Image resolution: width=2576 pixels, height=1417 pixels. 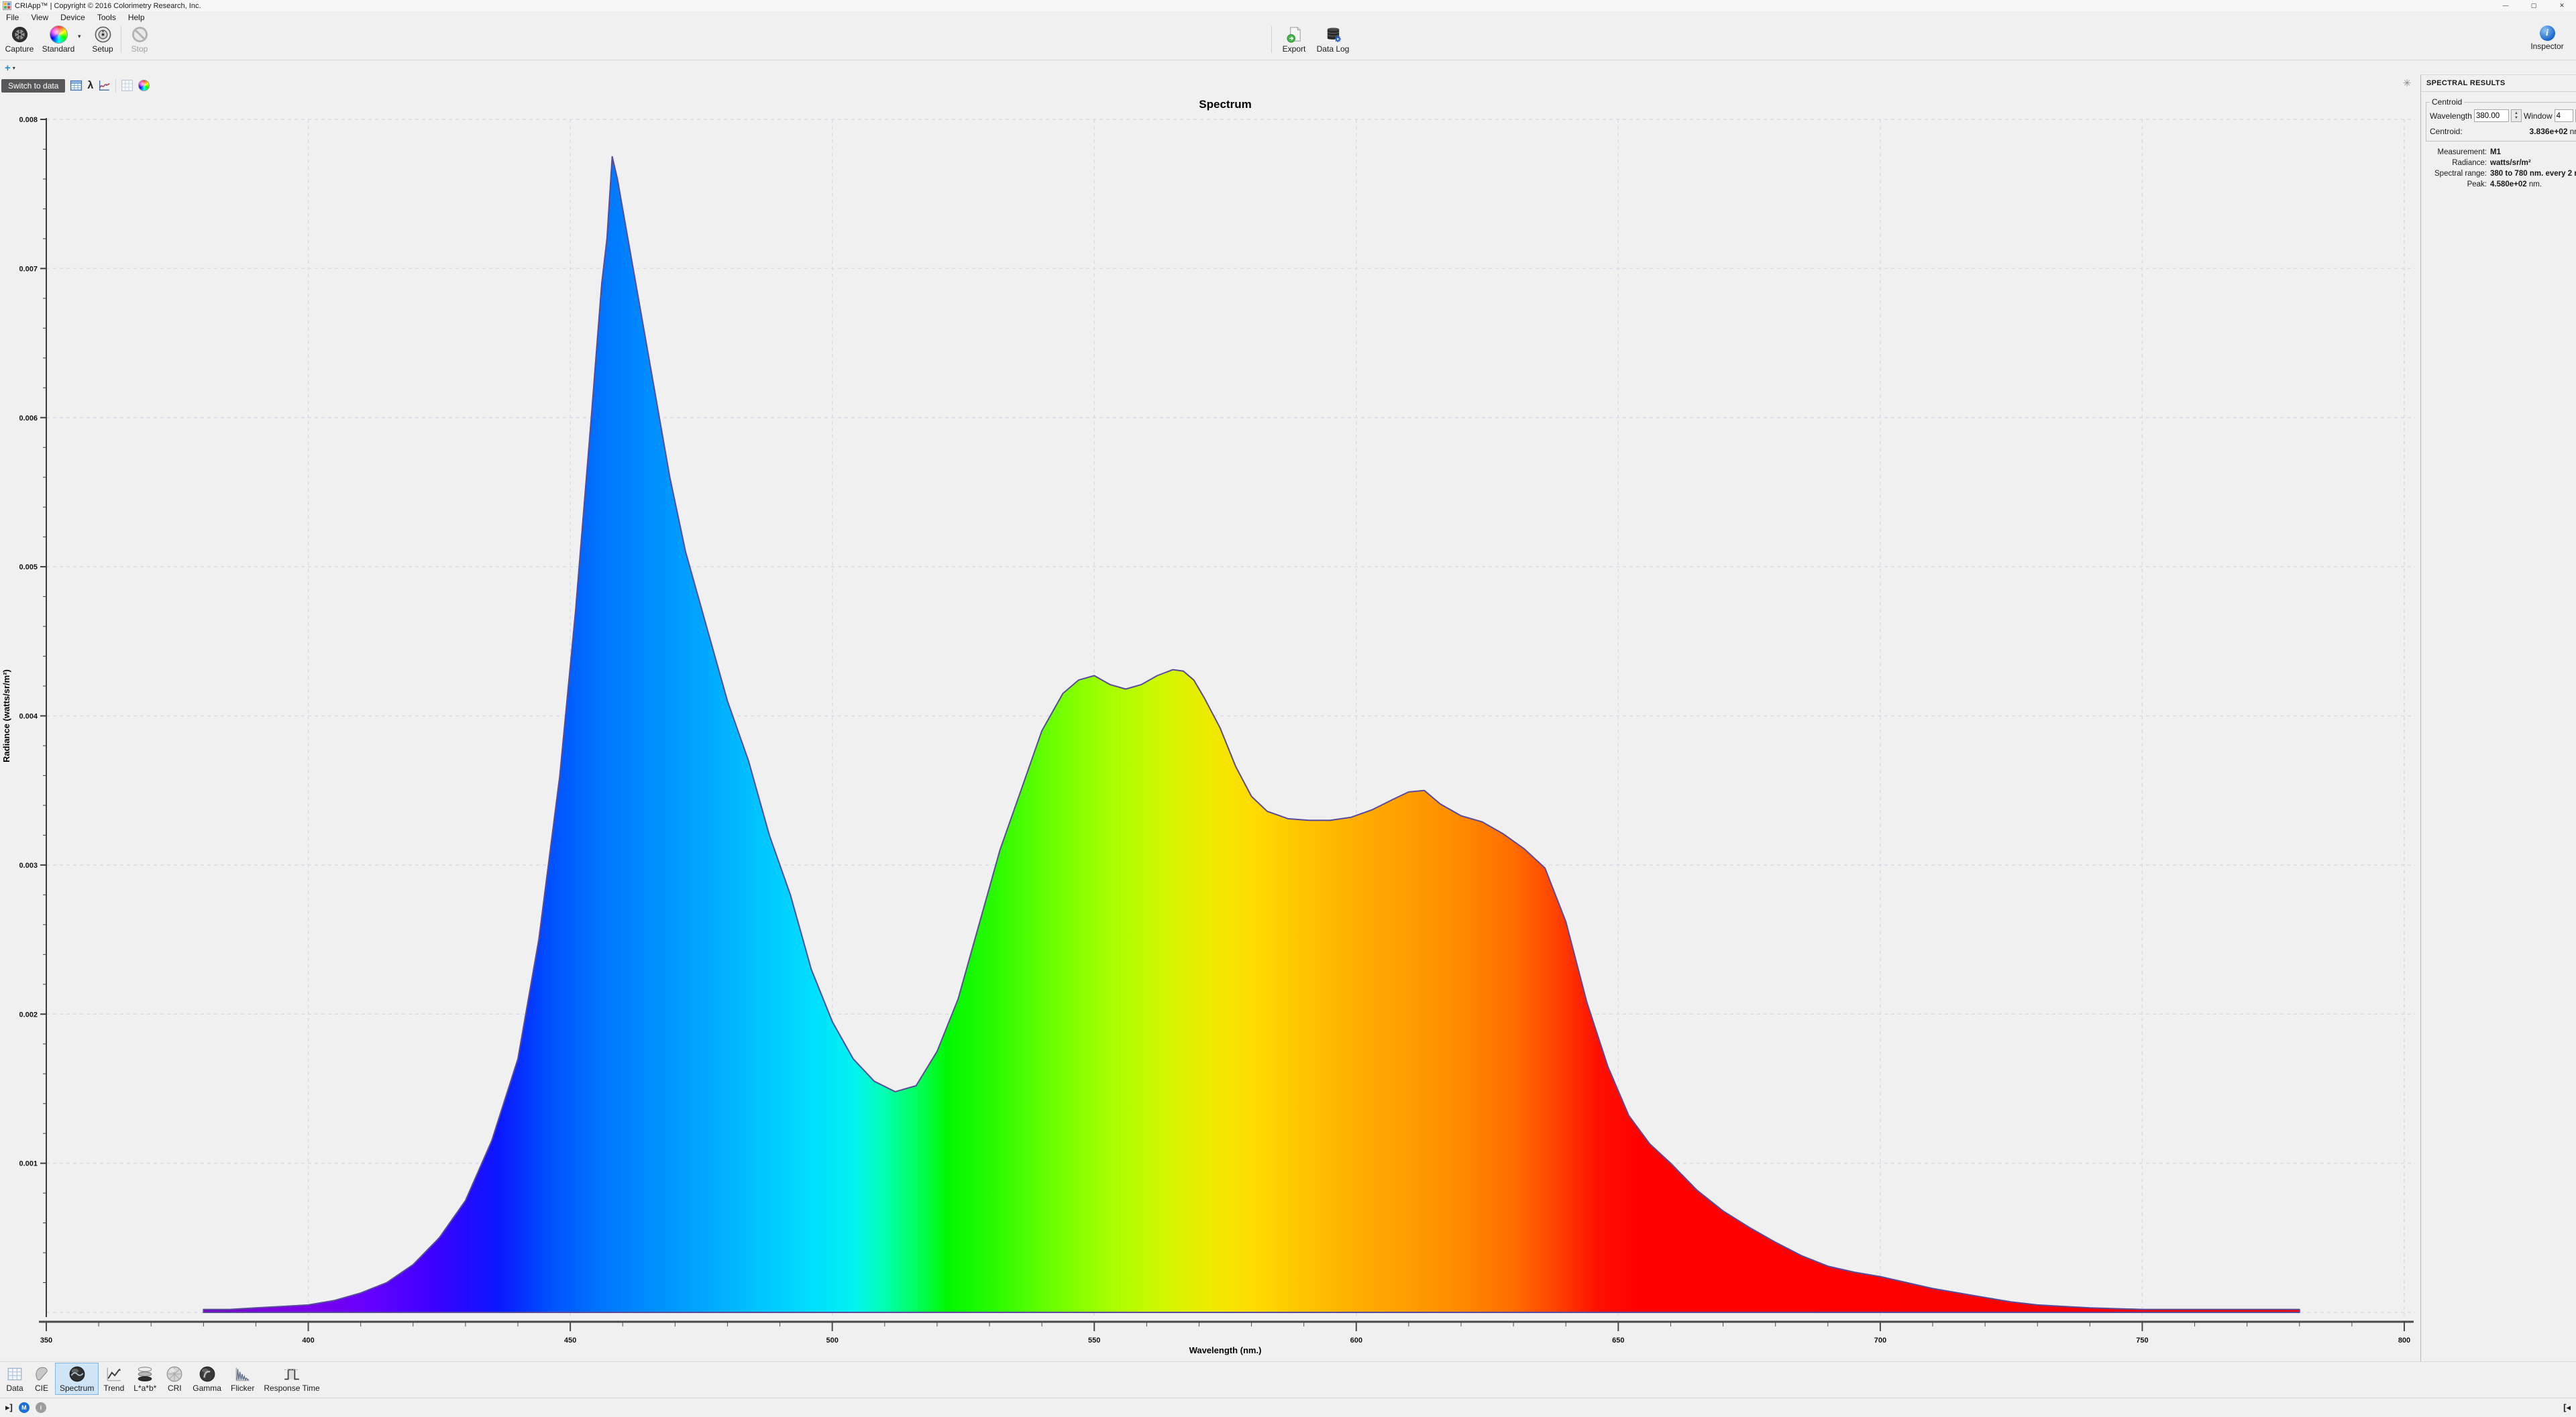 What do you see at coordinates (28, 866) in the screenshot?
I see `svg-text: 0.003` at bounding box center [28, 866].